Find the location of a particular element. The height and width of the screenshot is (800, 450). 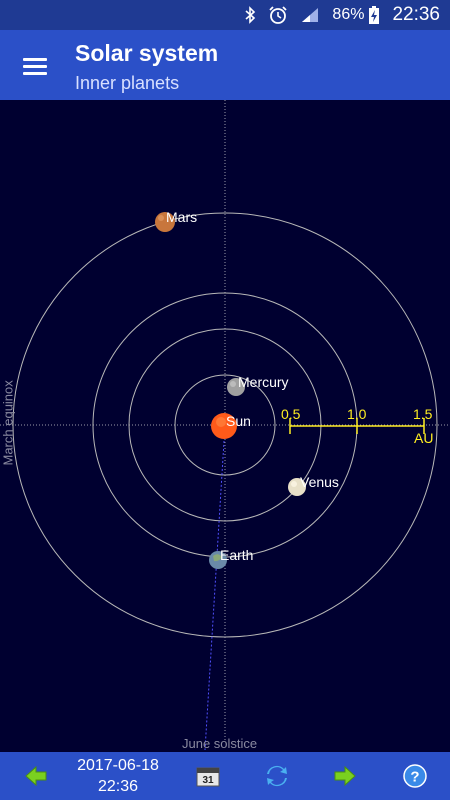

battery-text: 86% is located at coordinates (348, 14).